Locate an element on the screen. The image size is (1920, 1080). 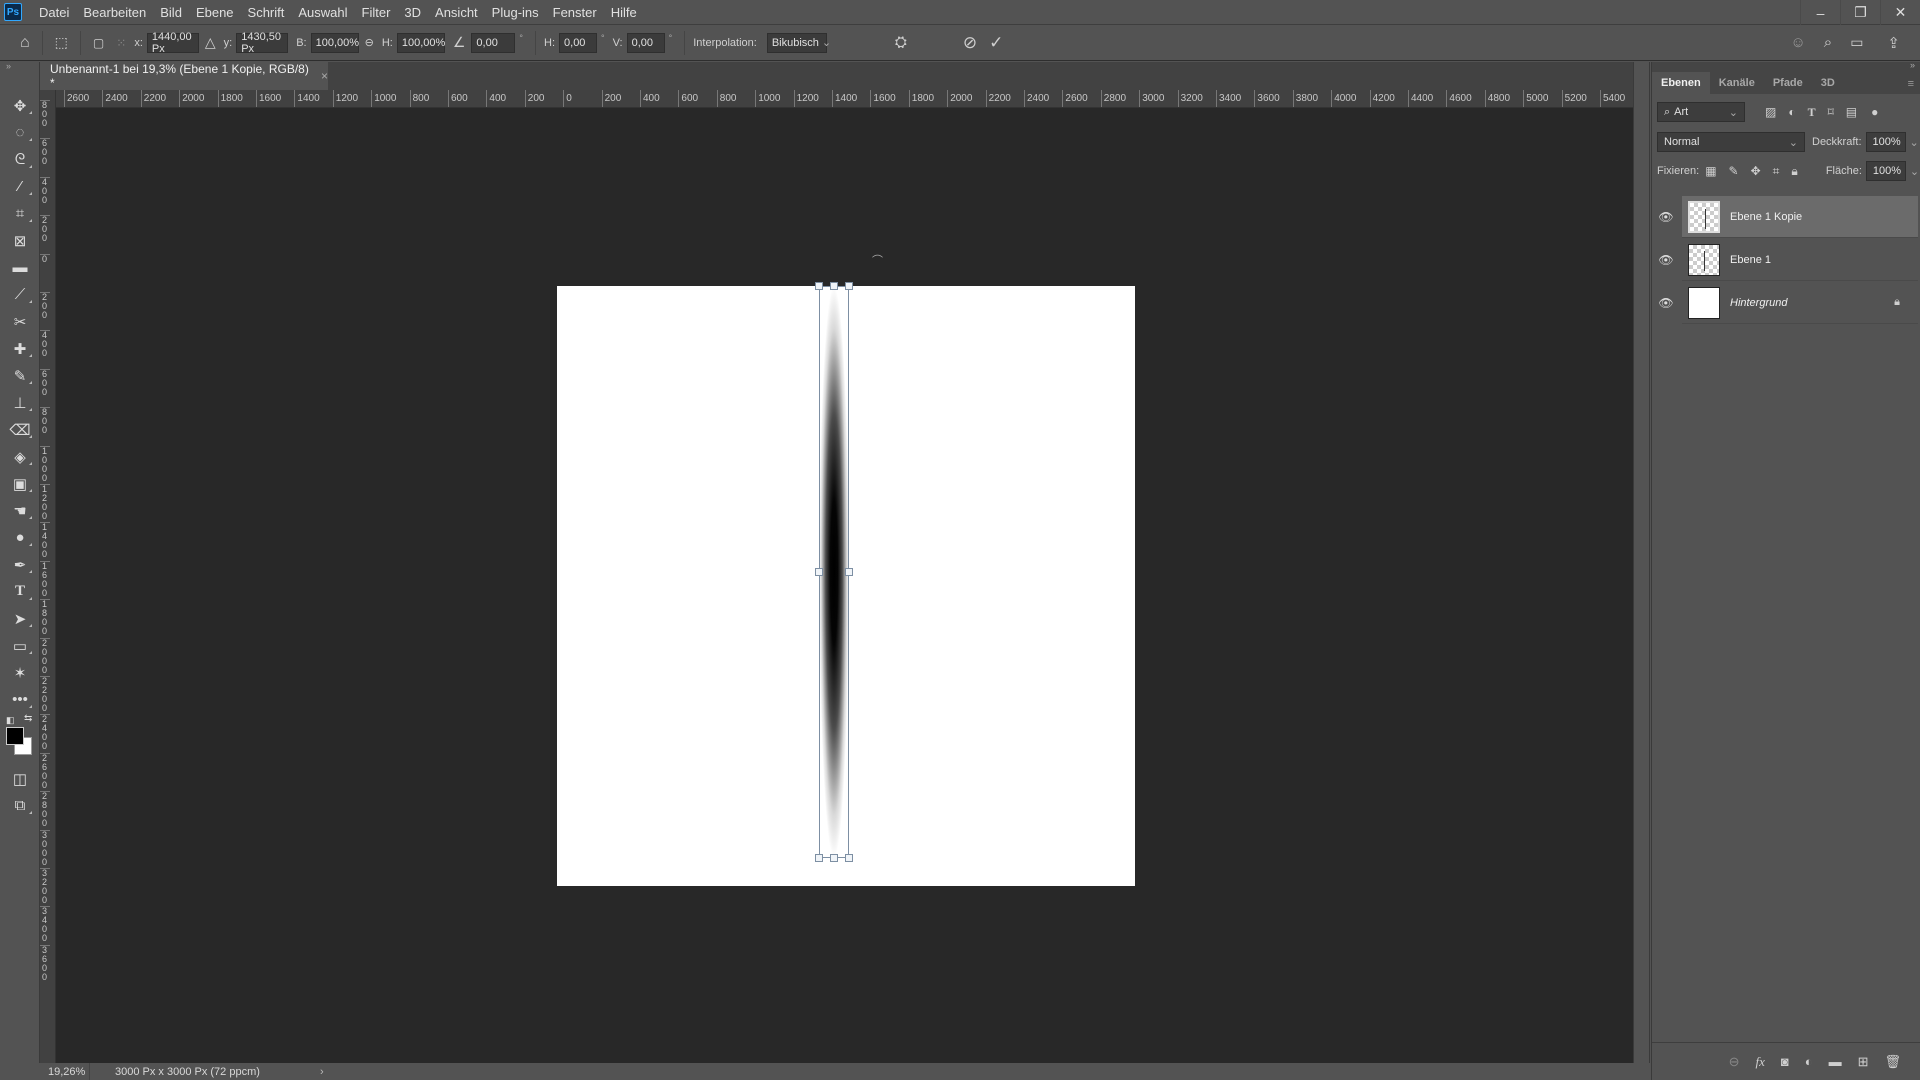
smudge-tool-icon: ☚ is located at coordinates (20, 510).